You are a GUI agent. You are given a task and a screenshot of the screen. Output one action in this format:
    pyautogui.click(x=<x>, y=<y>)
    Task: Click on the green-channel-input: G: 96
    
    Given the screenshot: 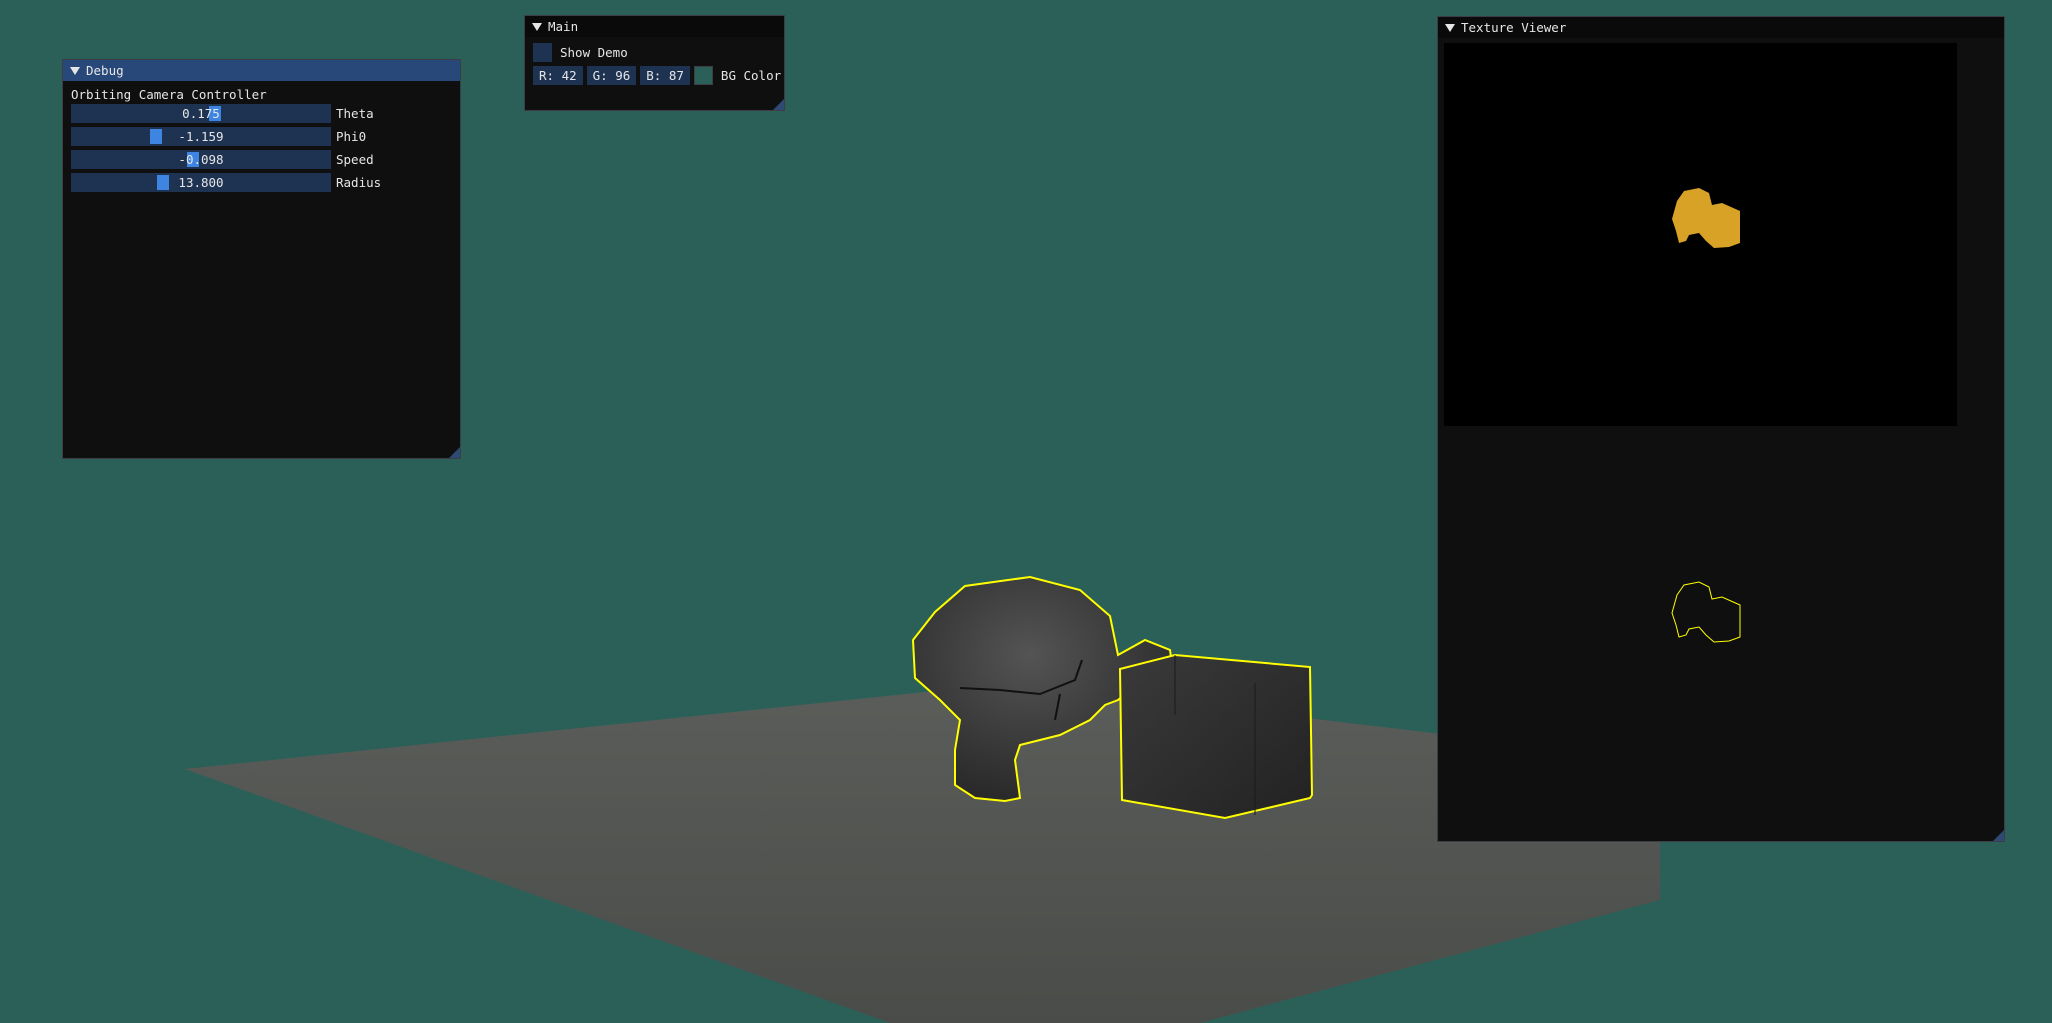 What is the action you would take?
    pyautogui.click(x=611, y=75)
    